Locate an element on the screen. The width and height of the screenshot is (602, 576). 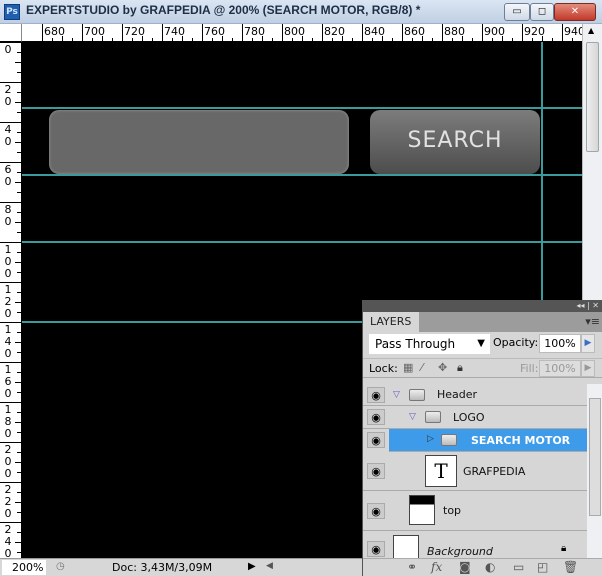
layer-row: ◉ T GRAFPEDIA is located at coordinates (475, 471).